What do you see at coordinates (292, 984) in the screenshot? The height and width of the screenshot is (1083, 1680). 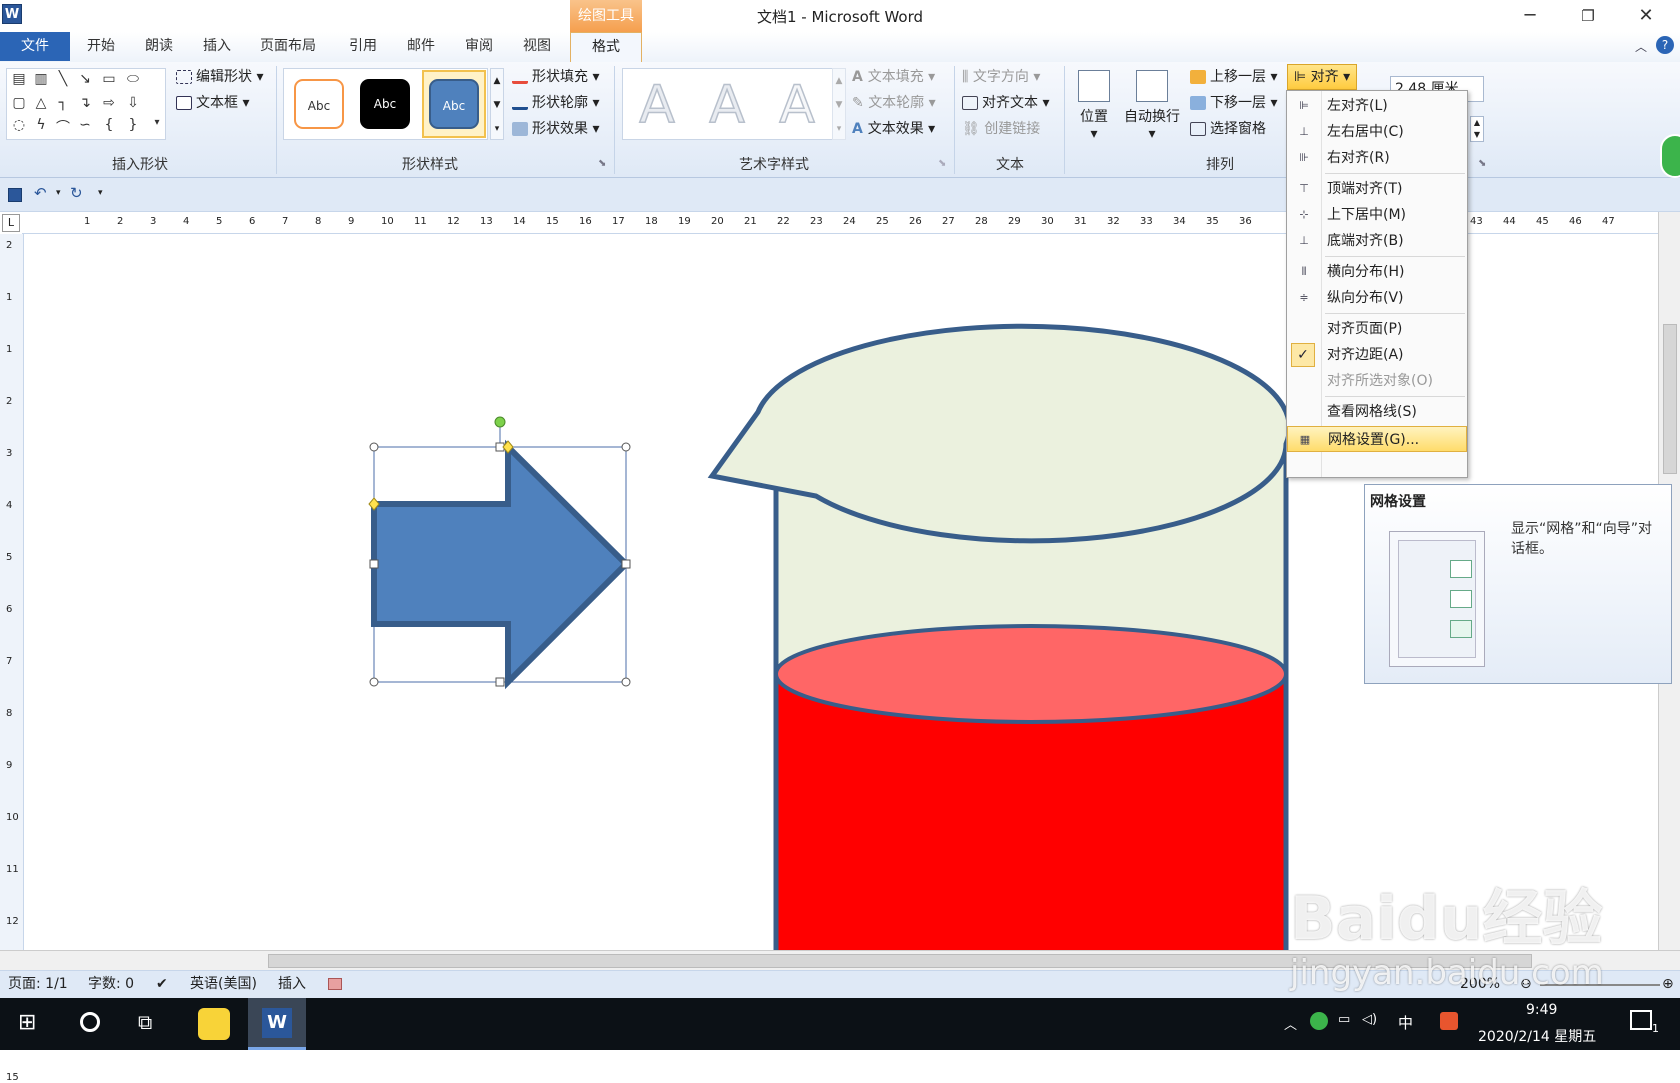 I see `insert-mode: 插入` at bounding box center [292, 984].